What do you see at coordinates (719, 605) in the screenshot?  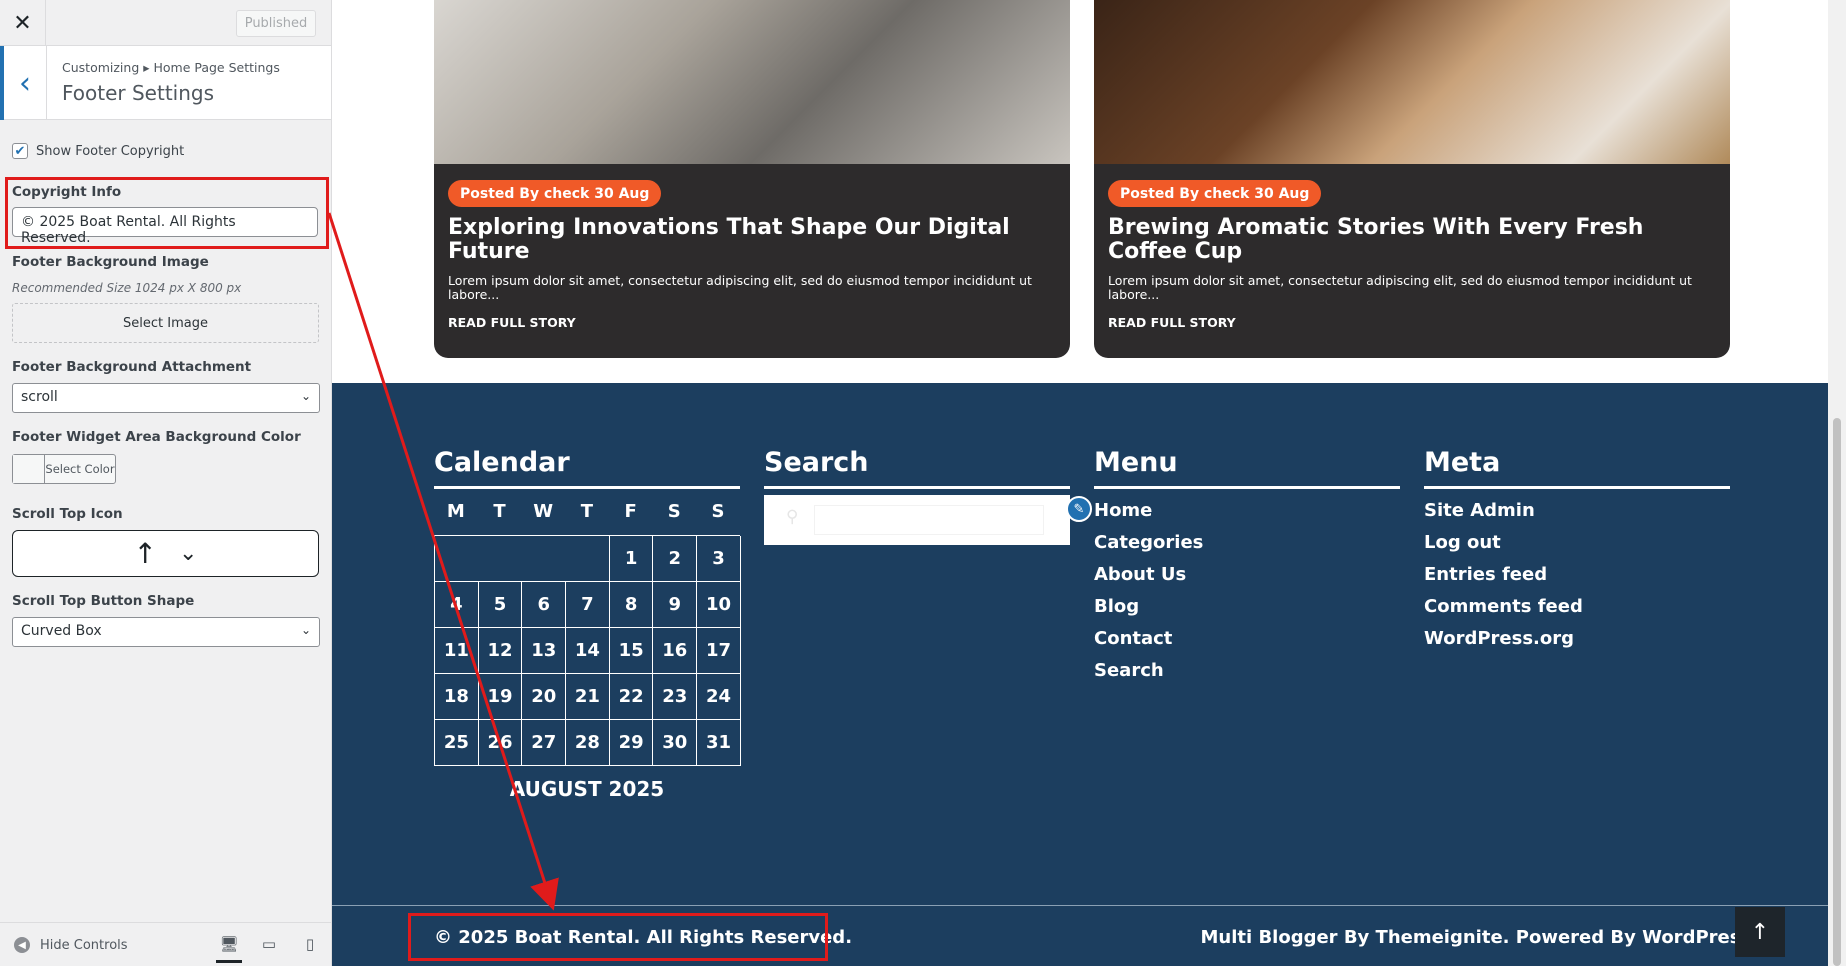 I see `calendar-day: 10` at bounding box center [719, 605].